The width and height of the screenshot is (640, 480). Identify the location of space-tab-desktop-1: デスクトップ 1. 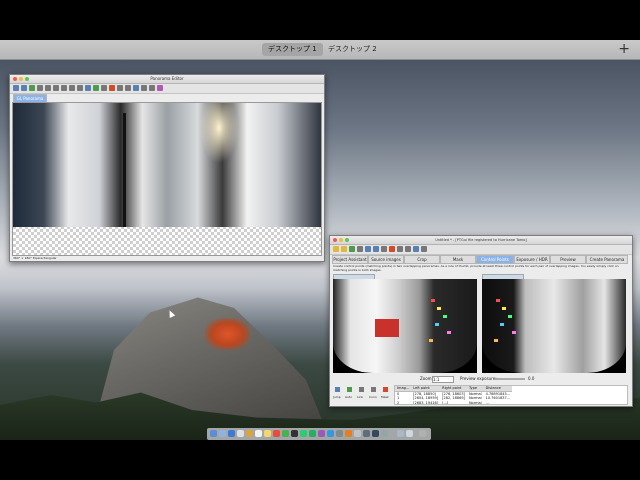
(292, 49).